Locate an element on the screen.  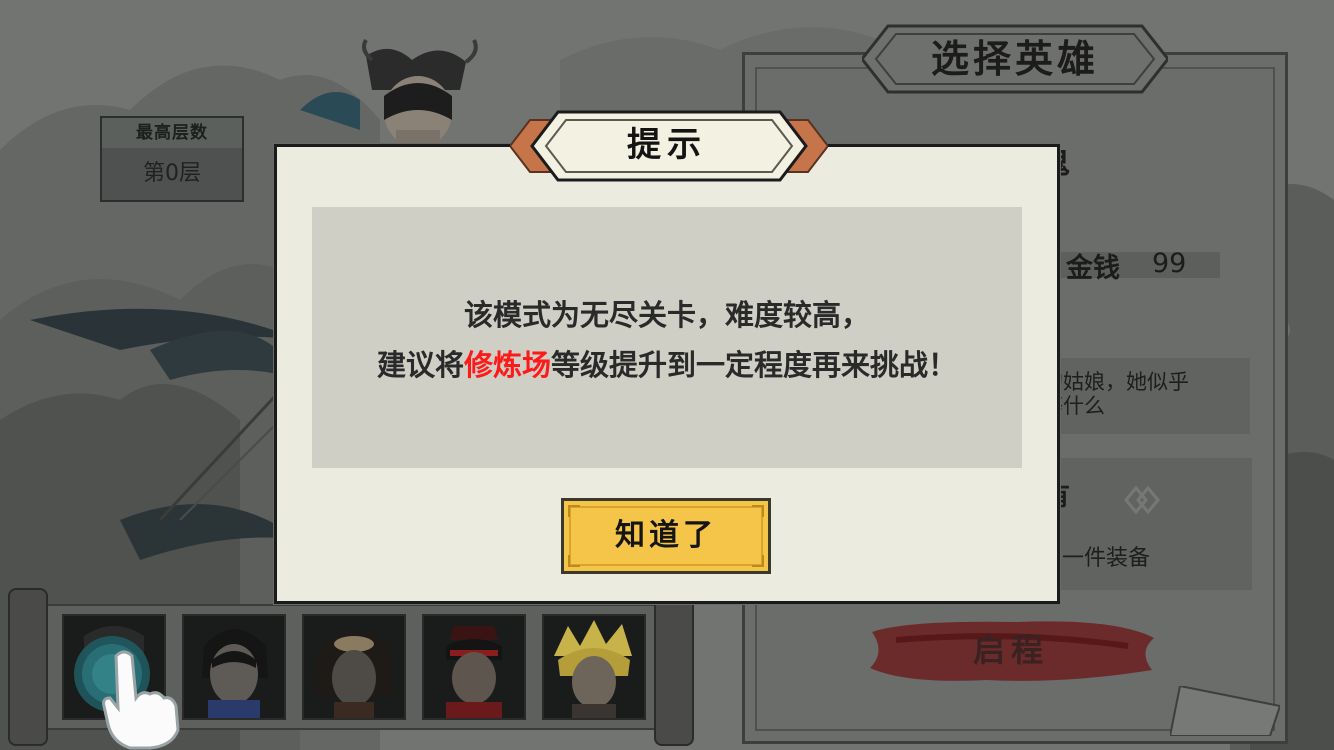
dialog-message-line2-suffix: 等级提升到一定程度再来挑战！ is located at coordinates (754, 365).